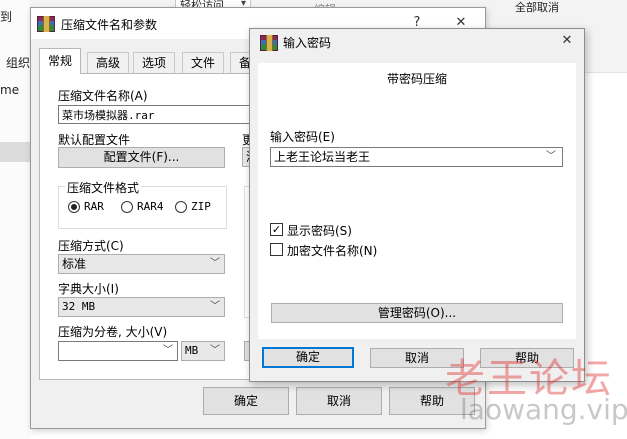  What do you see at coordinates (308, 357) in the screenshot?
I see `password-ok-button: 确定` at bounding box center [308, 357].